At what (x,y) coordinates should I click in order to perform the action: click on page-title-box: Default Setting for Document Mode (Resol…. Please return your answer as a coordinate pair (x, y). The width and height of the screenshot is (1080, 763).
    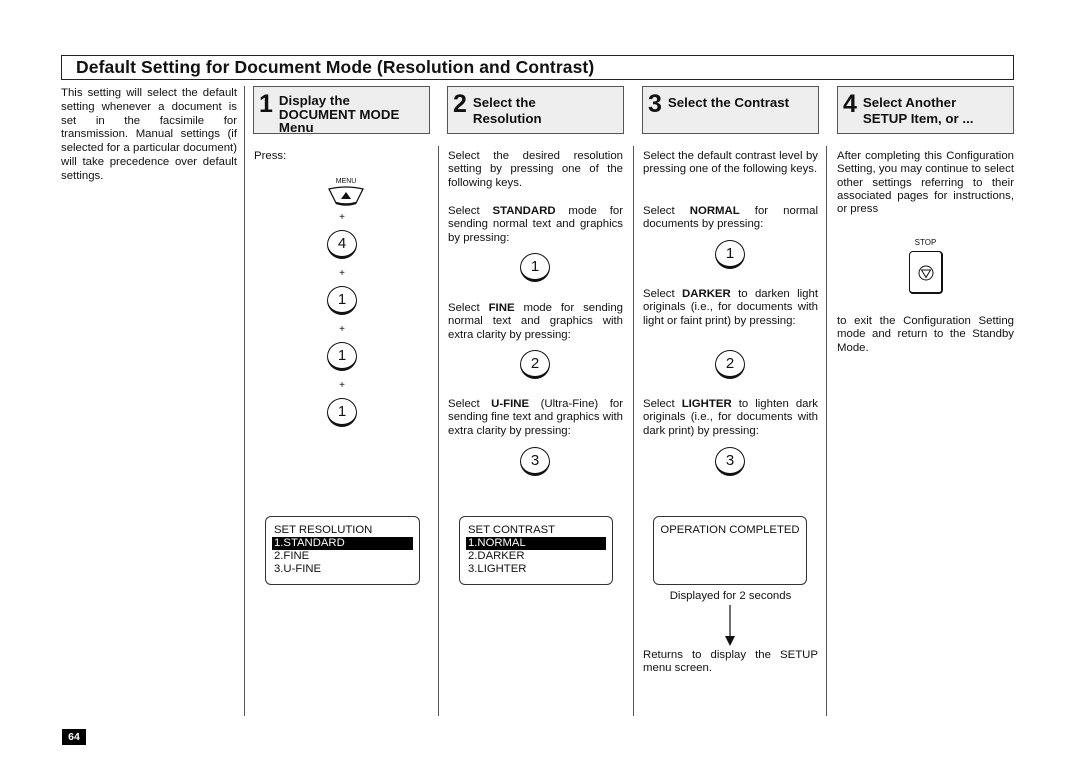
    Looking at the image, I should click on (537, 67).